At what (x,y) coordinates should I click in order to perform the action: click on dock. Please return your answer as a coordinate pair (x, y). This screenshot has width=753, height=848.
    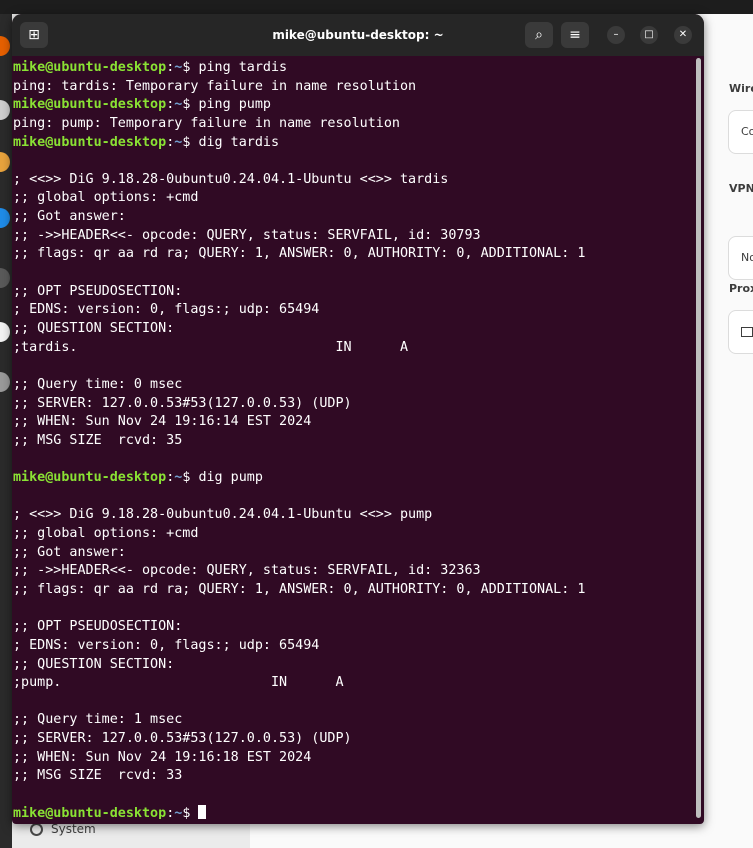
    Looking at the image, I should click on (6, 431).